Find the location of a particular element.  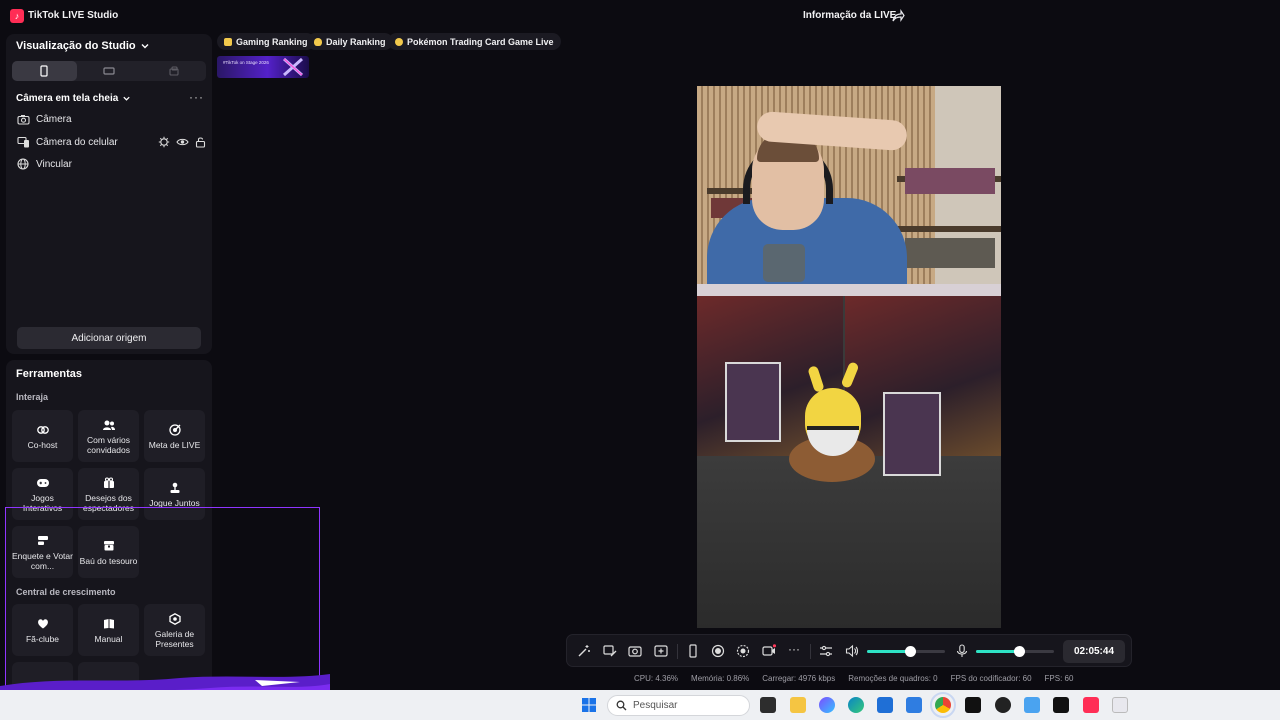

file-explorer-icon is located at coordinates (798, 705).